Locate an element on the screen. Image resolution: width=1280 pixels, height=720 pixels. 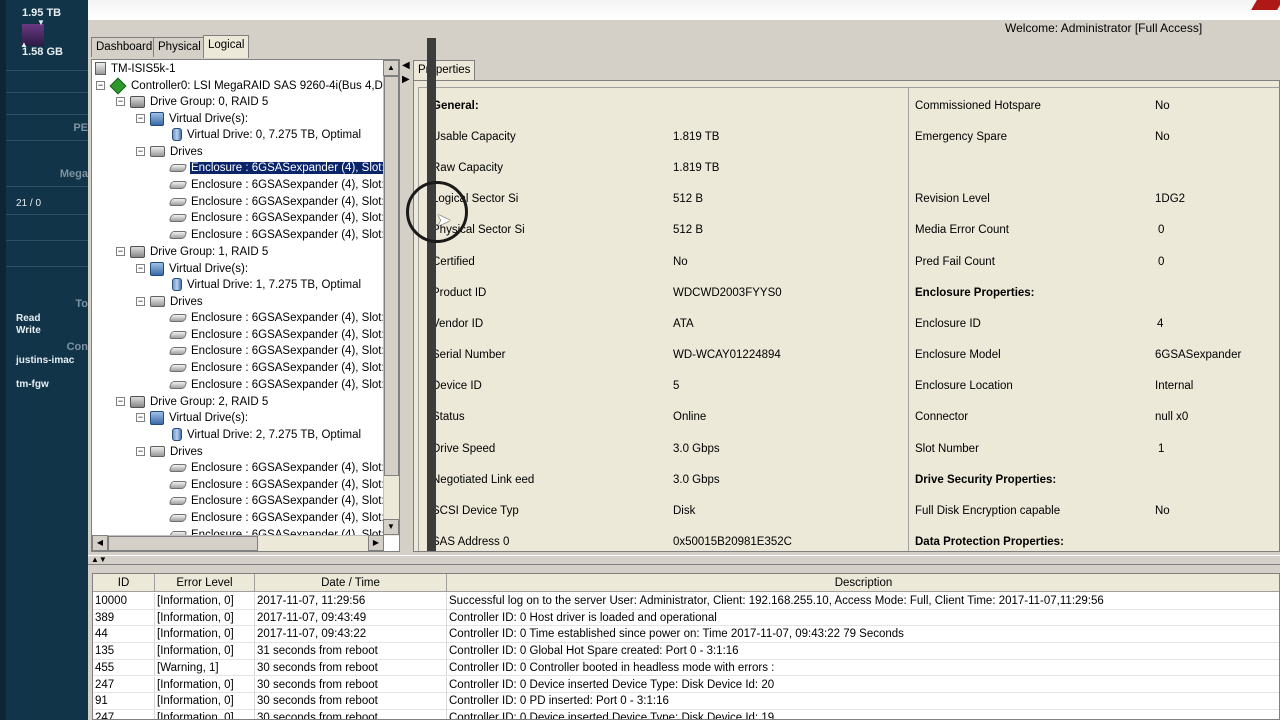
column-header-description: Description is located at coordinates (863, 583).